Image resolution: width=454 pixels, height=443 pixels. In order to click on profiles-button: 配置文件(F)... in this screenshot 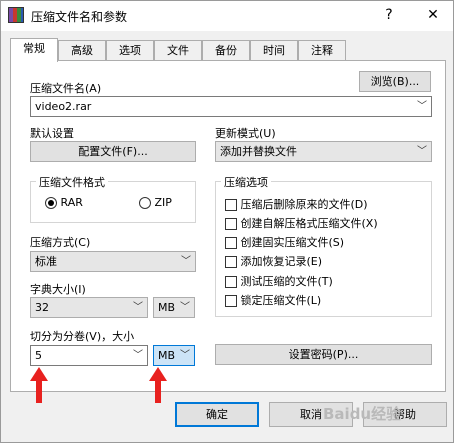, I will do `click(113, 151)`.